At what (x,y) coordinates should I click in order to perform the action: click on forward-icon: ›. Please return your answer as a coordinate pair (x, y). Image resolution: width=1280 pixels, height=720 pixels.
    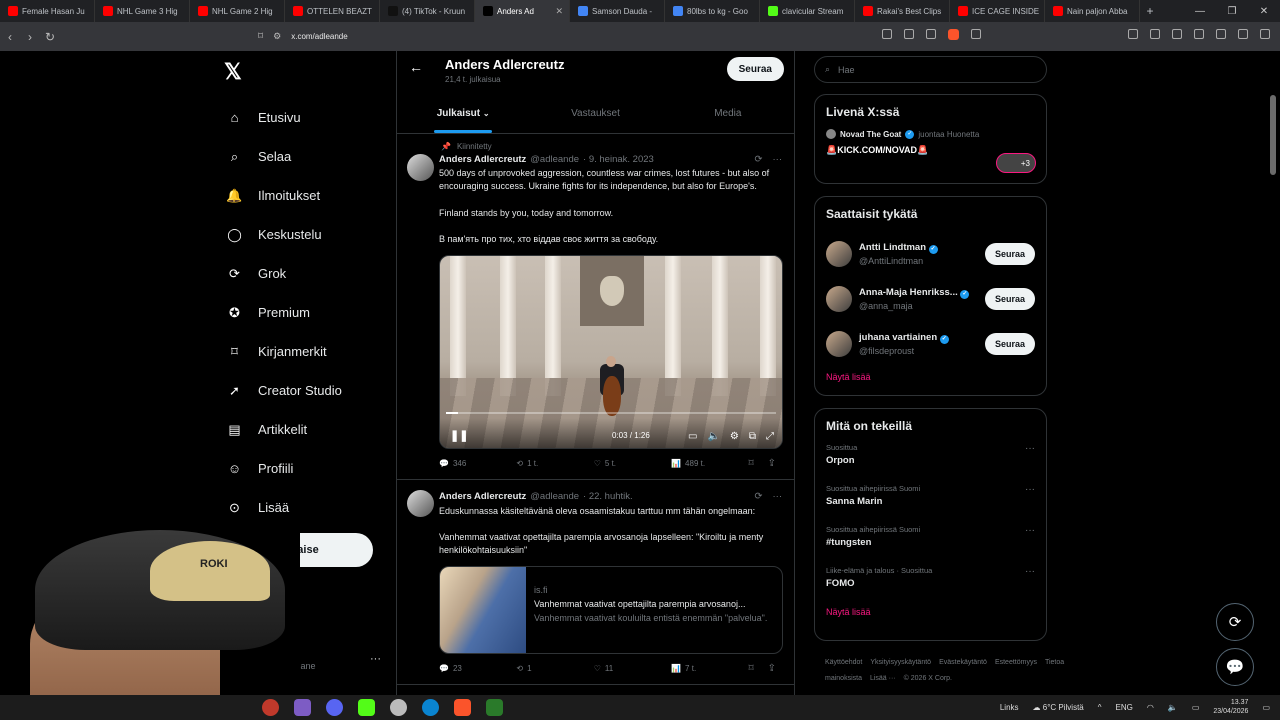
    Looking at the image, I should click on (30, 37).